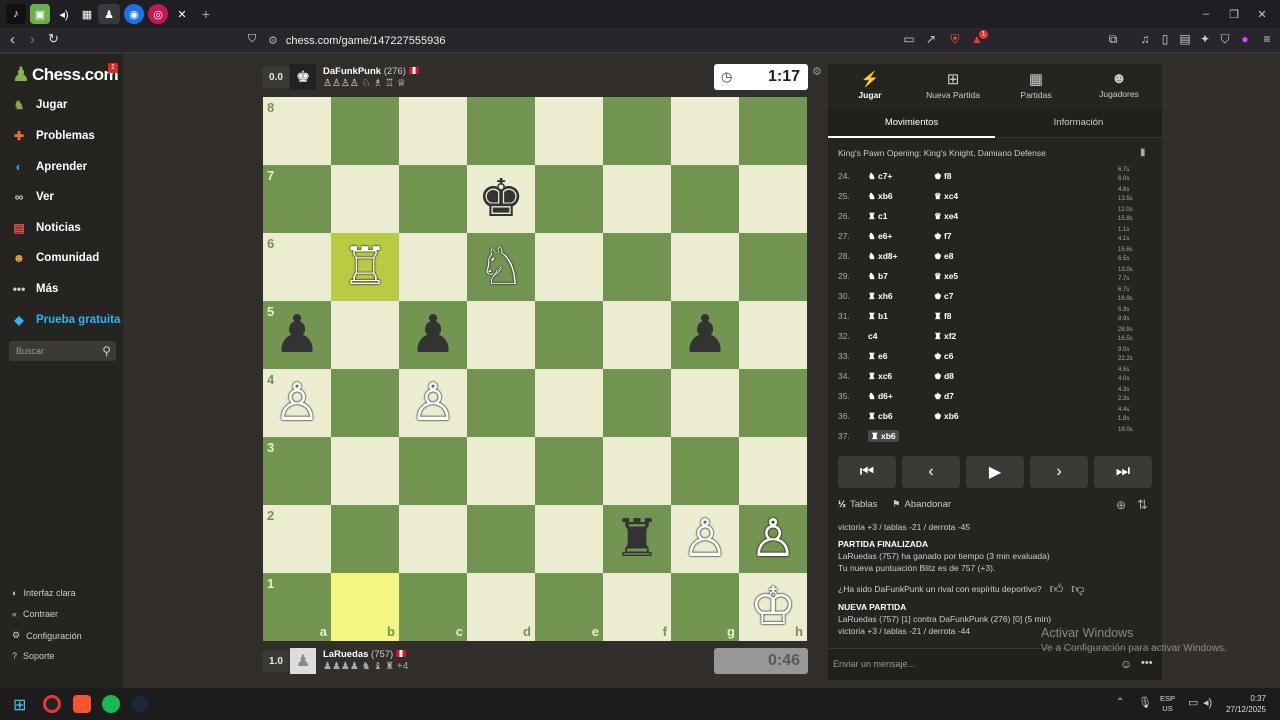 The width and height of the screenshot is (1280, 720). Describe the element at coordinates (501, 335) in the screenshot. I see `square-d5` at that location.